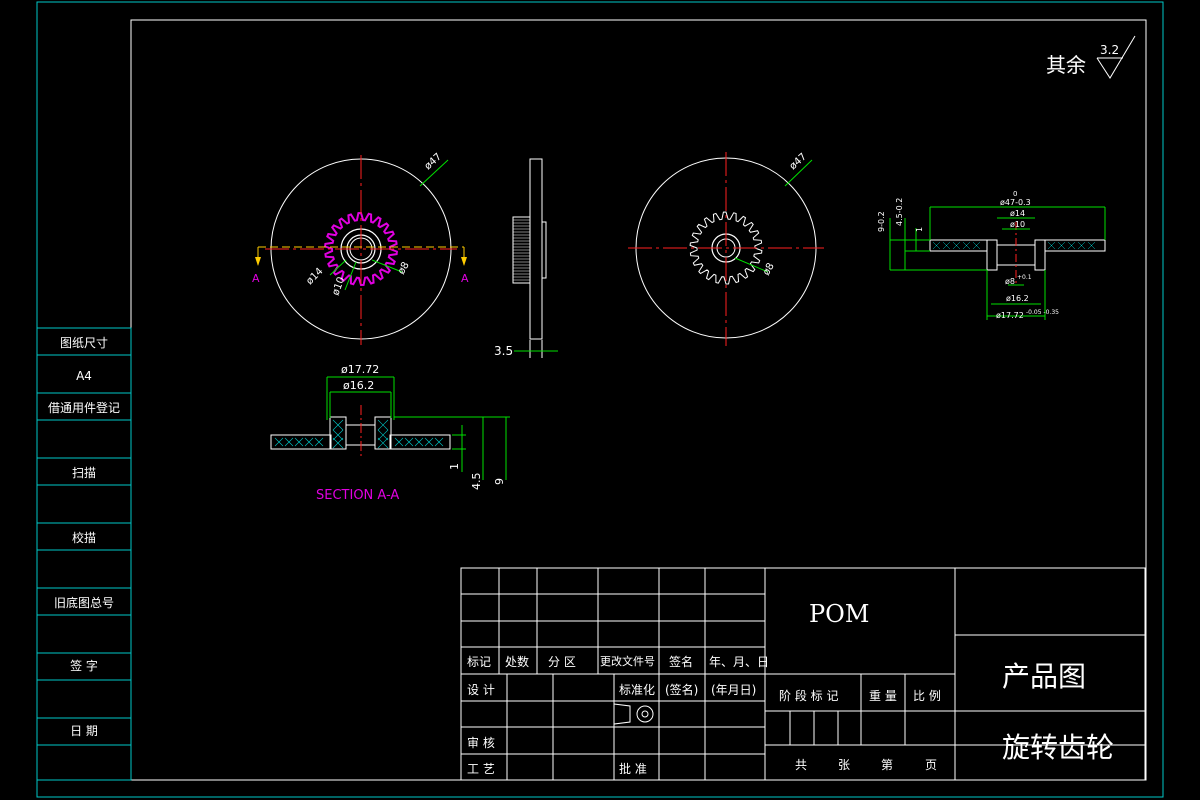  I want to click on strip-trace: 校描, so click(83, 538).